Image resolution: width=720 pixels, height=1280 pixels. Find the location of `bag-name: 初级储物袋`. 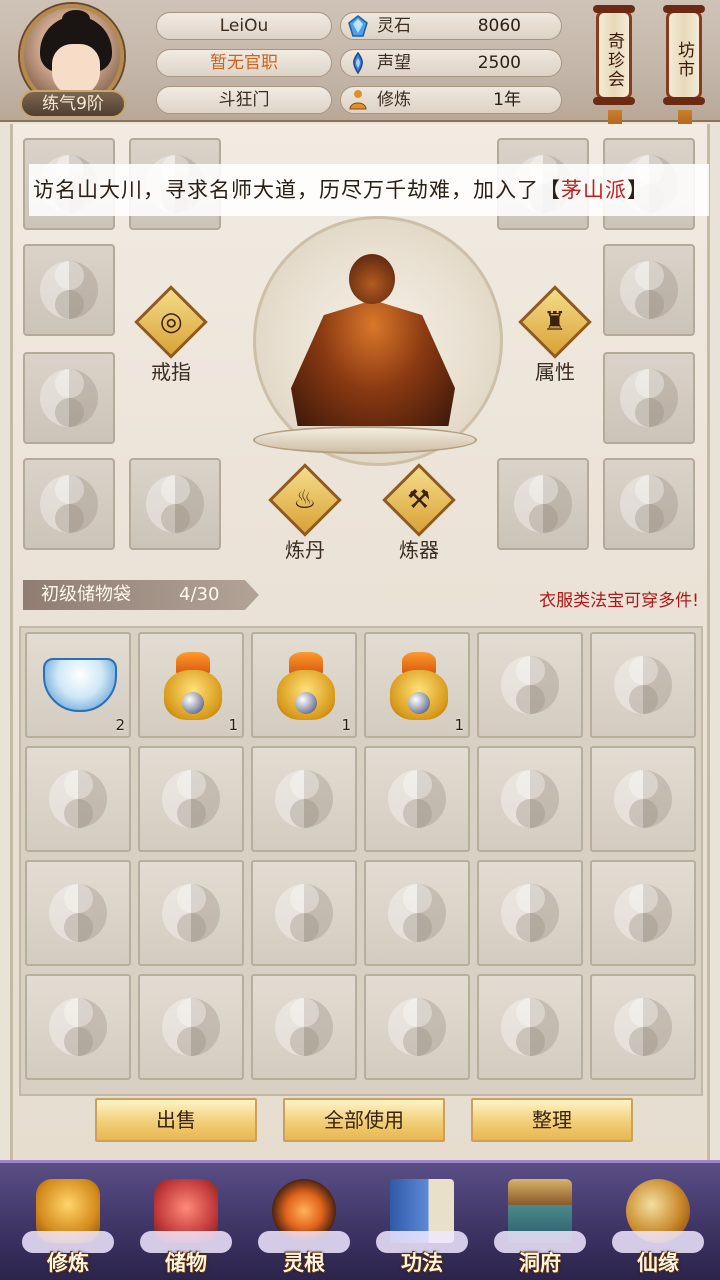

bag-name: 初级储物袋 is located at coordinates (86, 594).